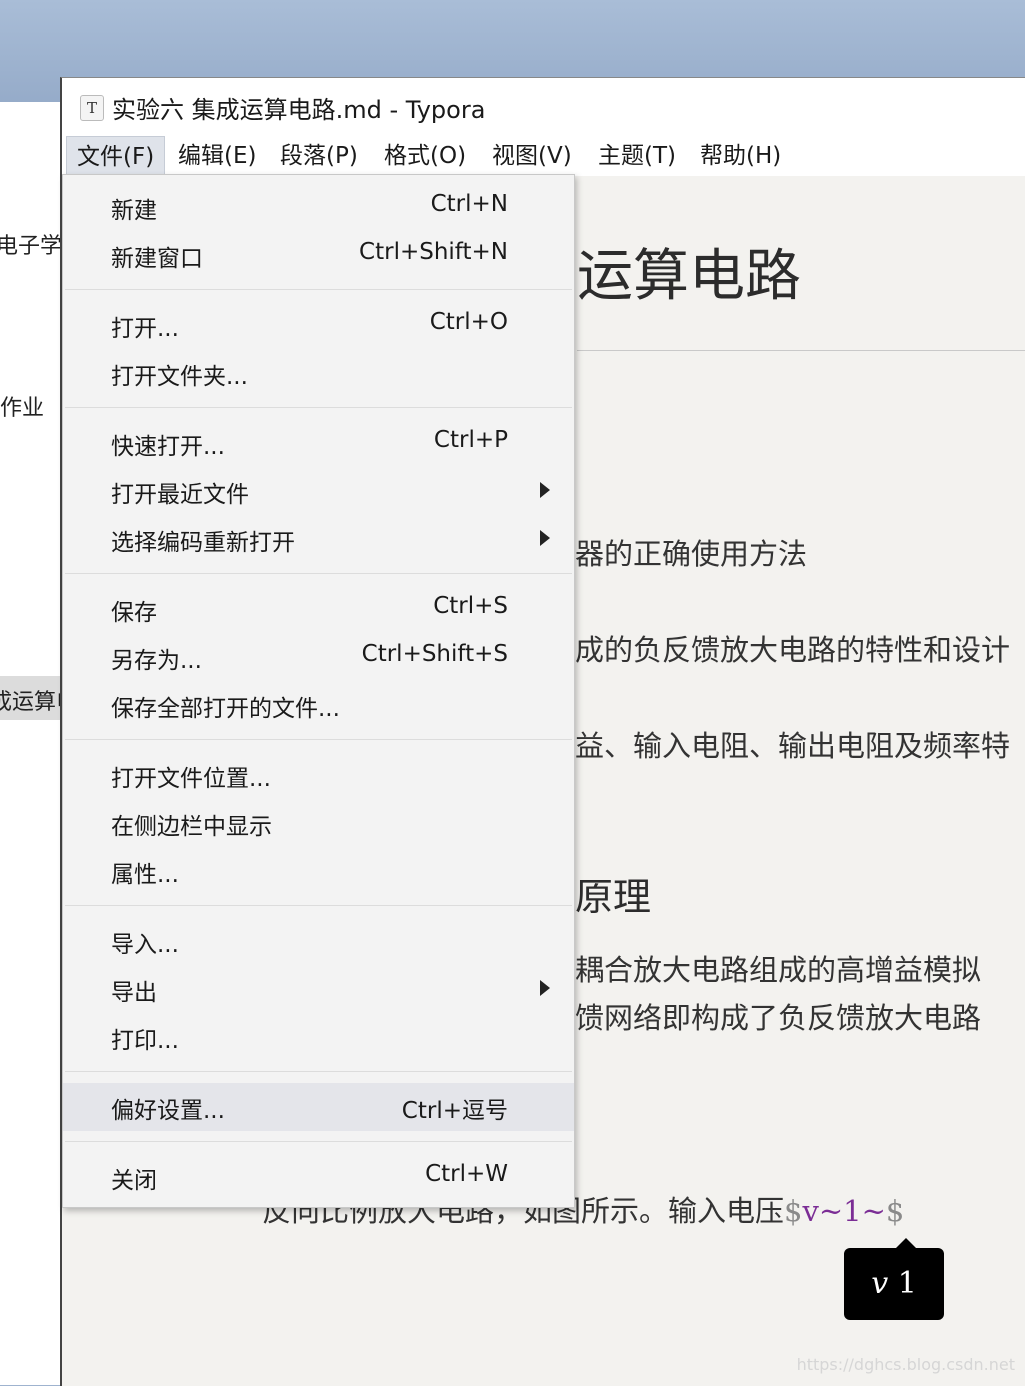 The height and width of the screenshot is (1386, 1025). Describe the element at coordinates (778, 968) in the screenshot. I see `paragraph: 耦合放大电路组成的高增益模拟` at that location.